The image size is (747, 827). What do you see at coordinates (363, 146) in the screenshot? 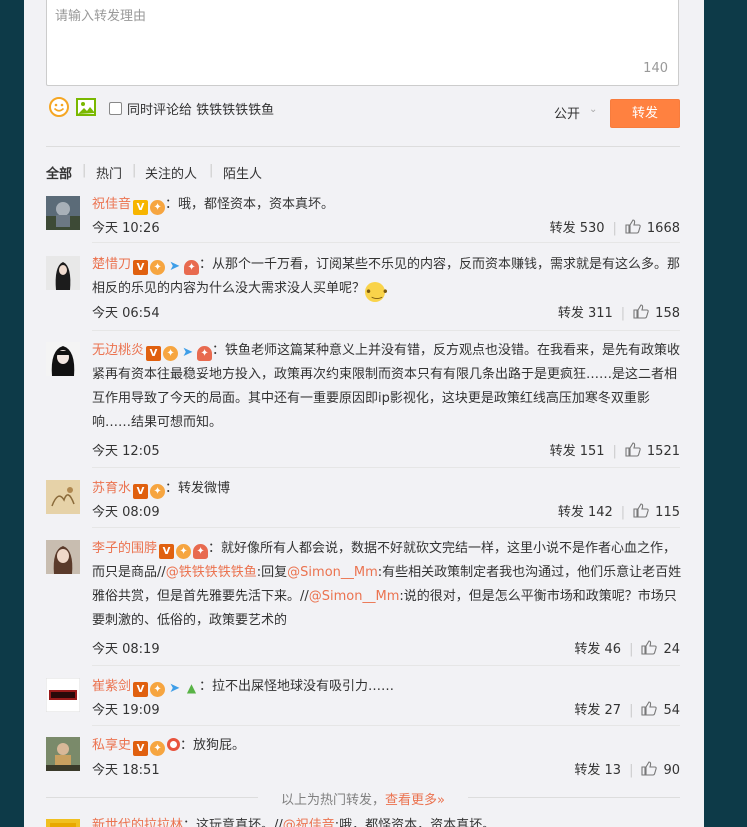
I see `divider` at bounding box center [363, 146].